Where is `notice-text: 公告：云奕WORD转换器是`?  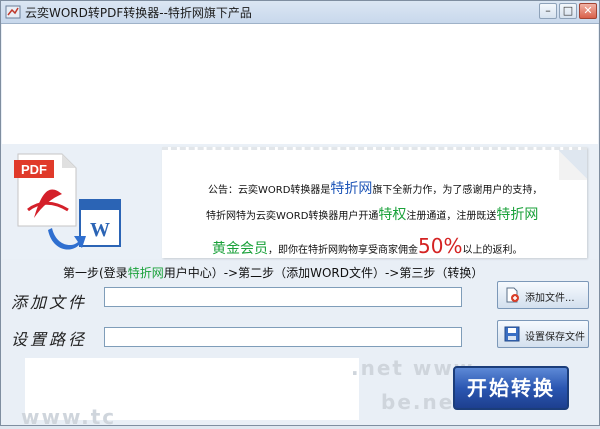
notice-text: 公告：云奕WORD转换器是 is located at coordinates (269, 190).